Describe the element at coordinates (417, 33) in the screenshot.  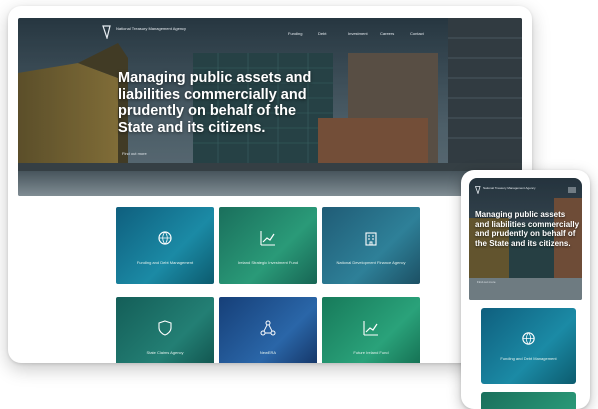
I see `nav-item-contact: Contact` at that location.